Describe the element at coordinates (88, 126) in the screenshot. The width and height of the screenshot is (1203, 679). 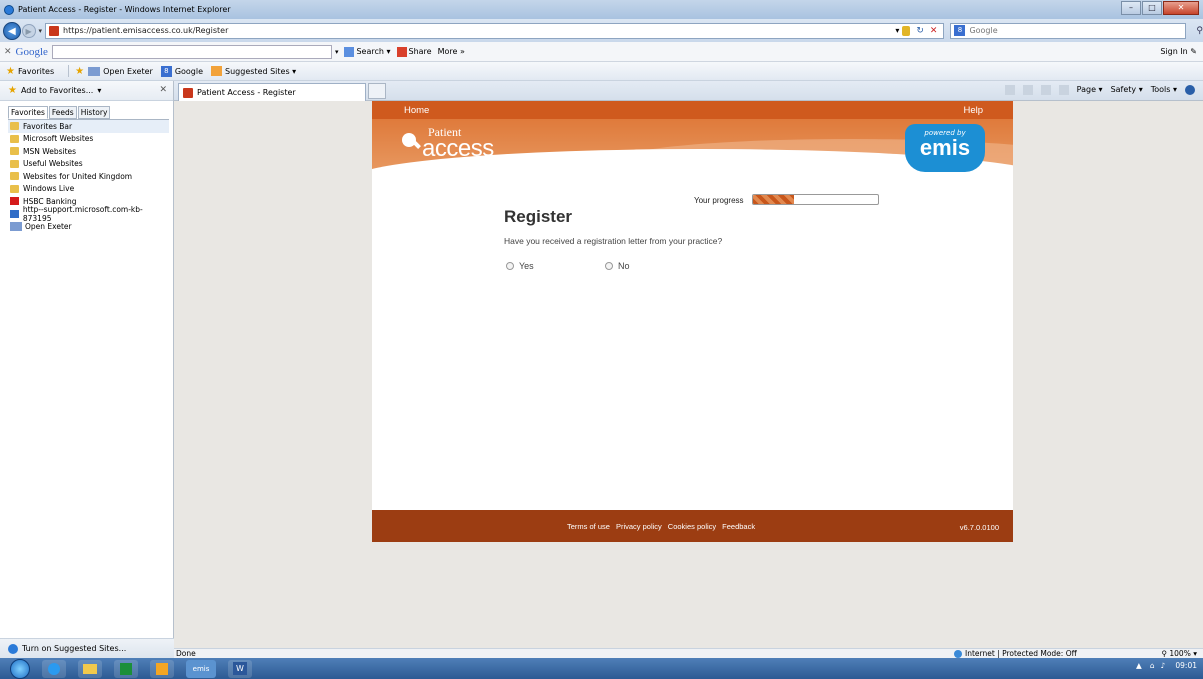
I see `list-item: Favorites Bar` at that location.